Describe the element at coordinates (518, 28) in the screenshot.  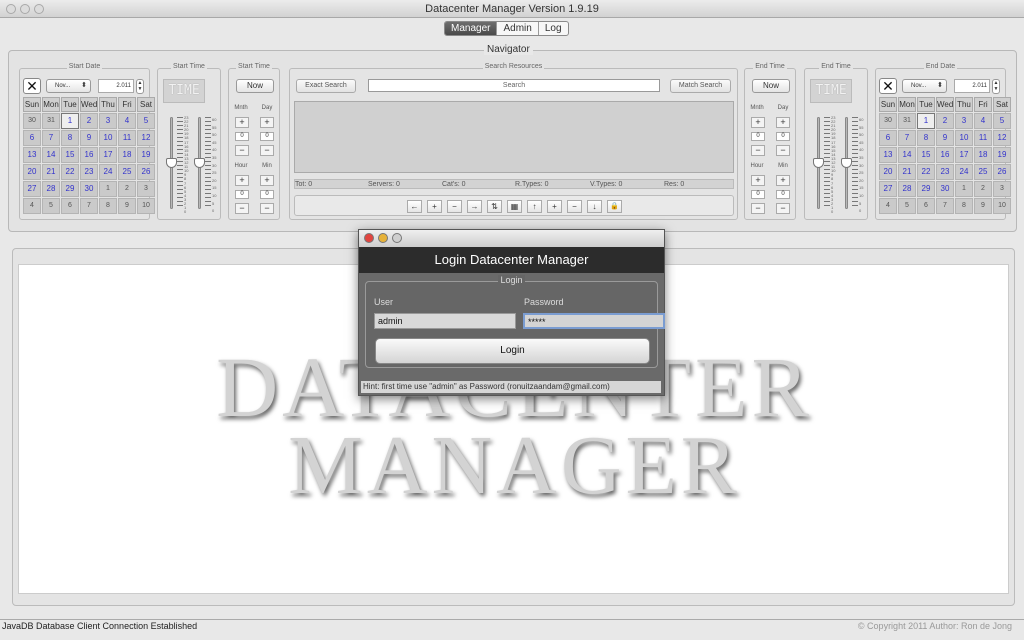
I see `tab-admin: Admin` at that location.